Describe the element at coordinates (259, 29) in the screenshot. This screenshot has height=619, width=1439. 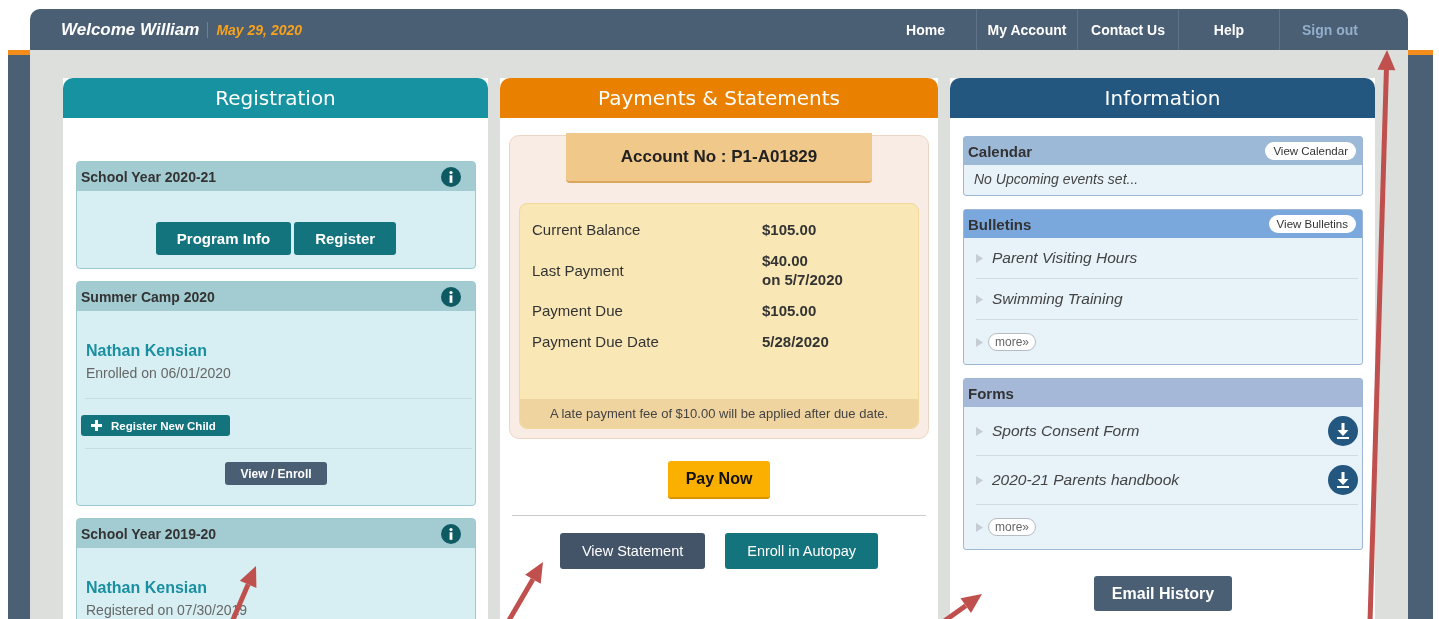
I see `date-text: May 29, 2020` at that location.